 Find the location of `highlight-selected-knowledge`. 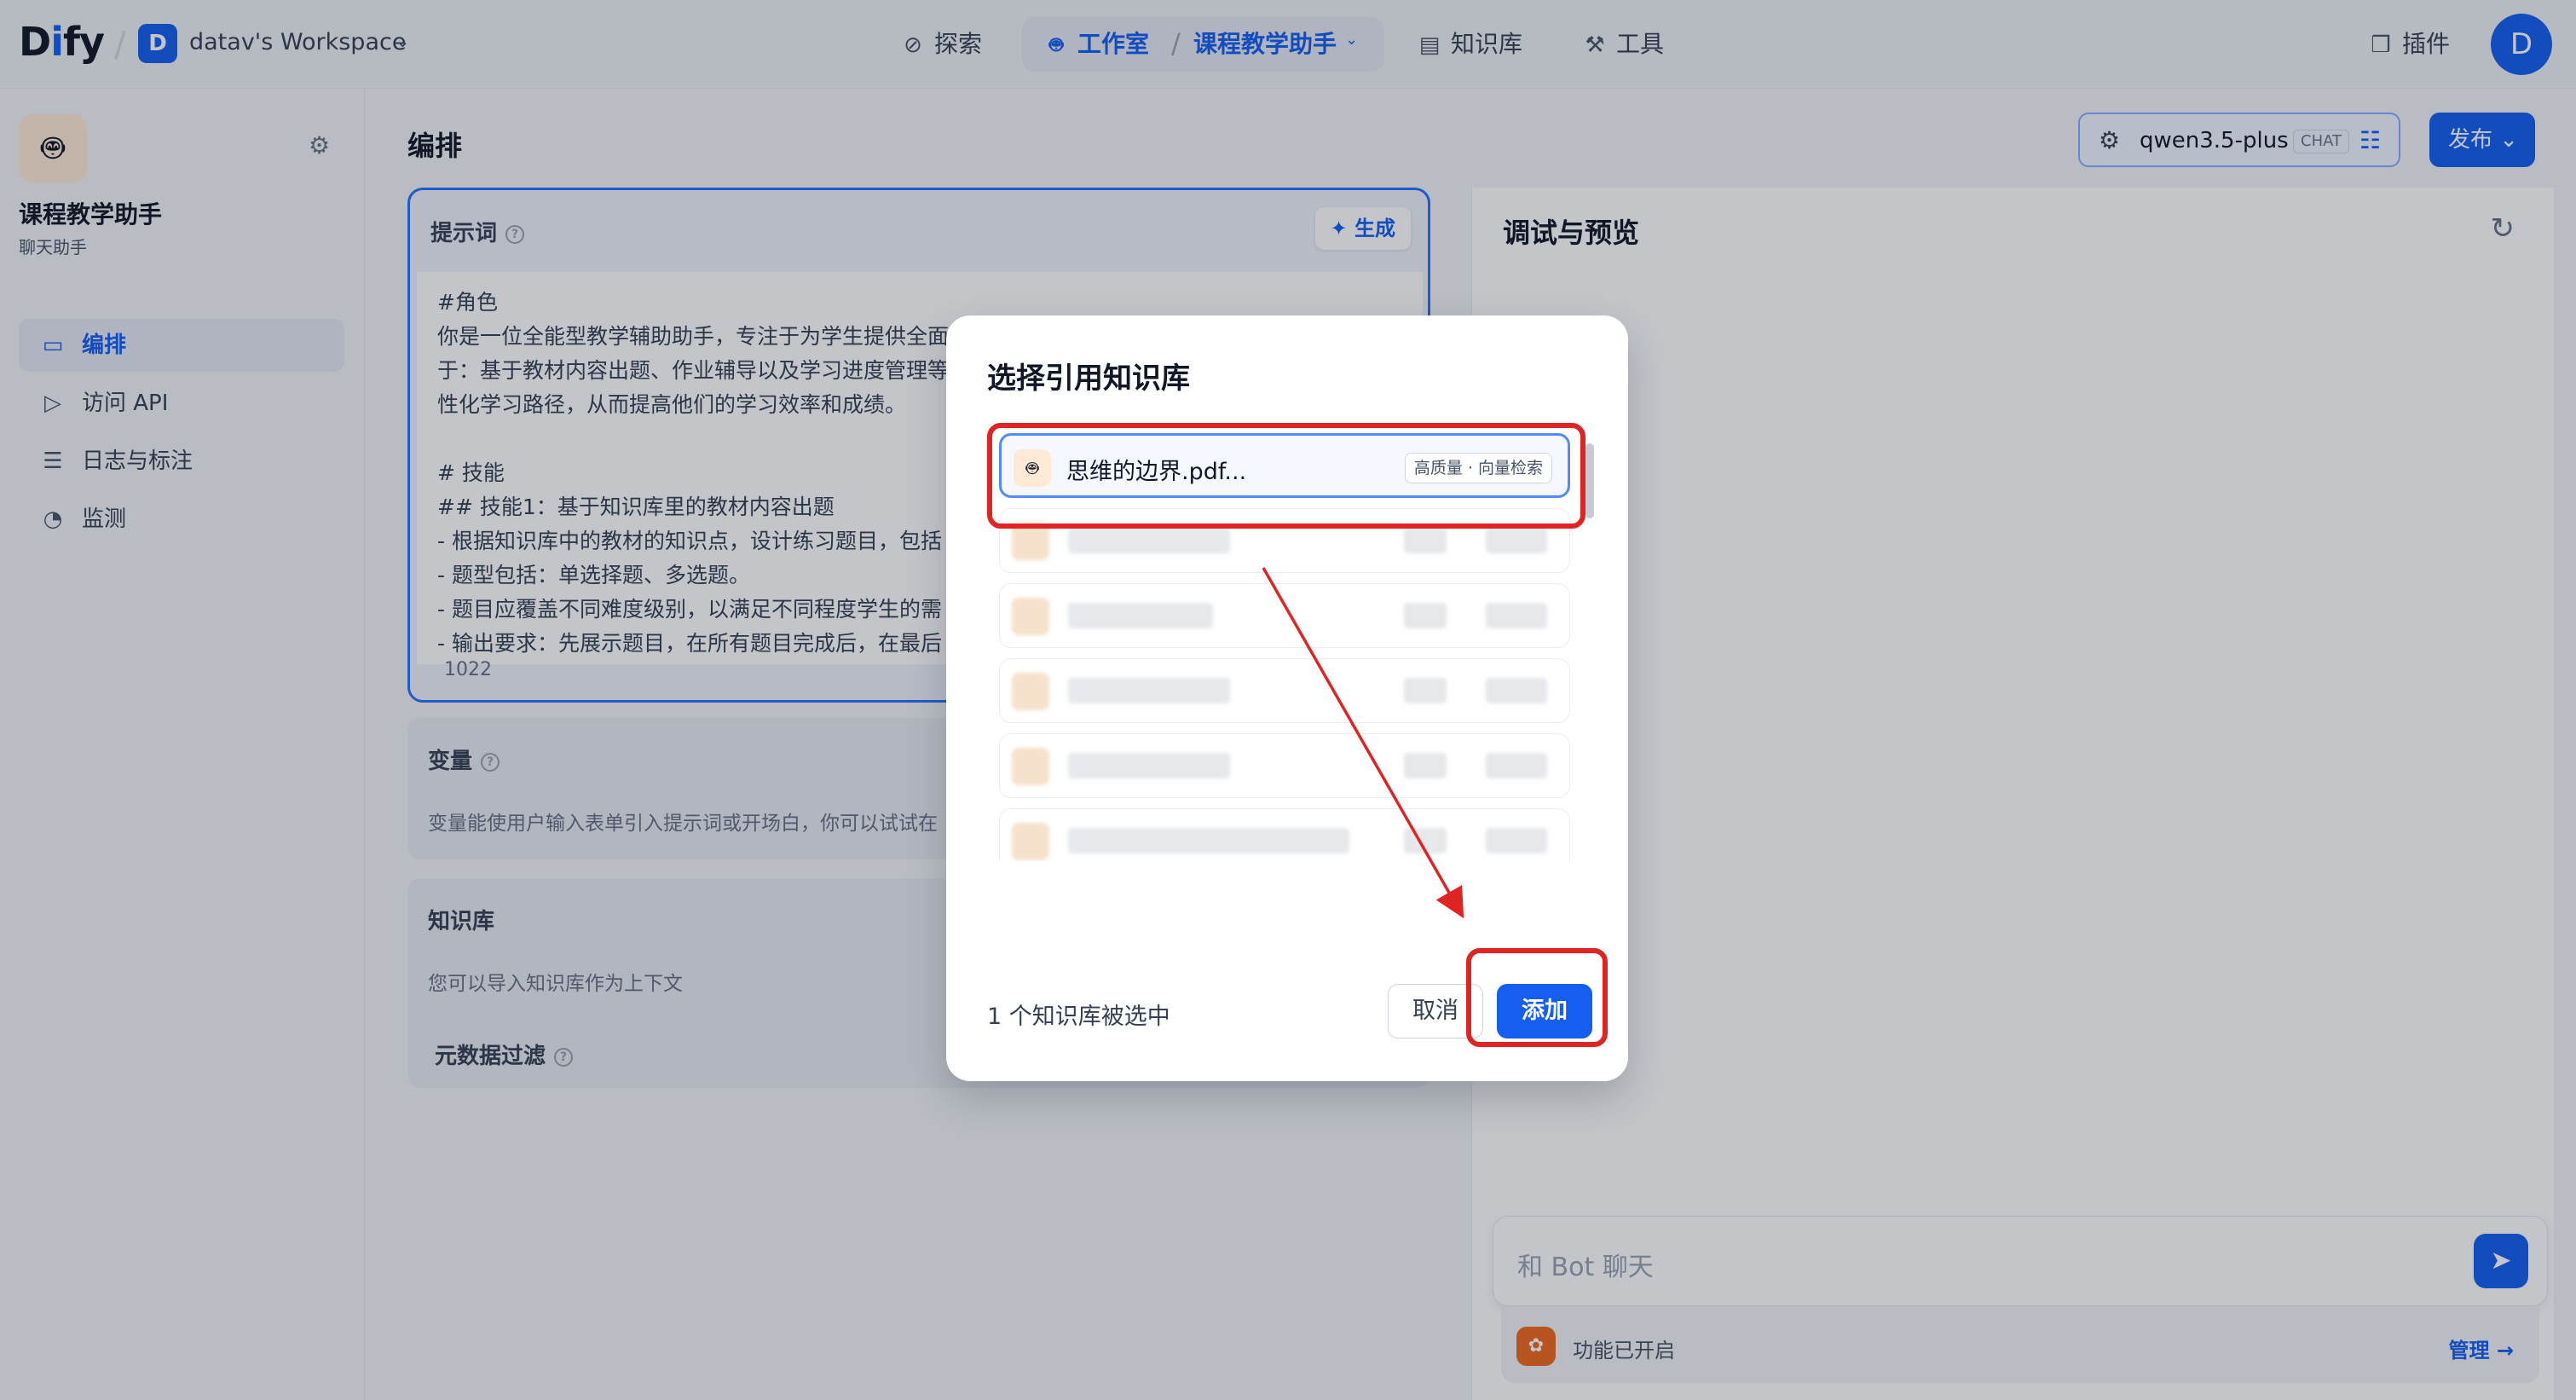

highlight-selected-knowledge is located at coordinates (1286, 476).